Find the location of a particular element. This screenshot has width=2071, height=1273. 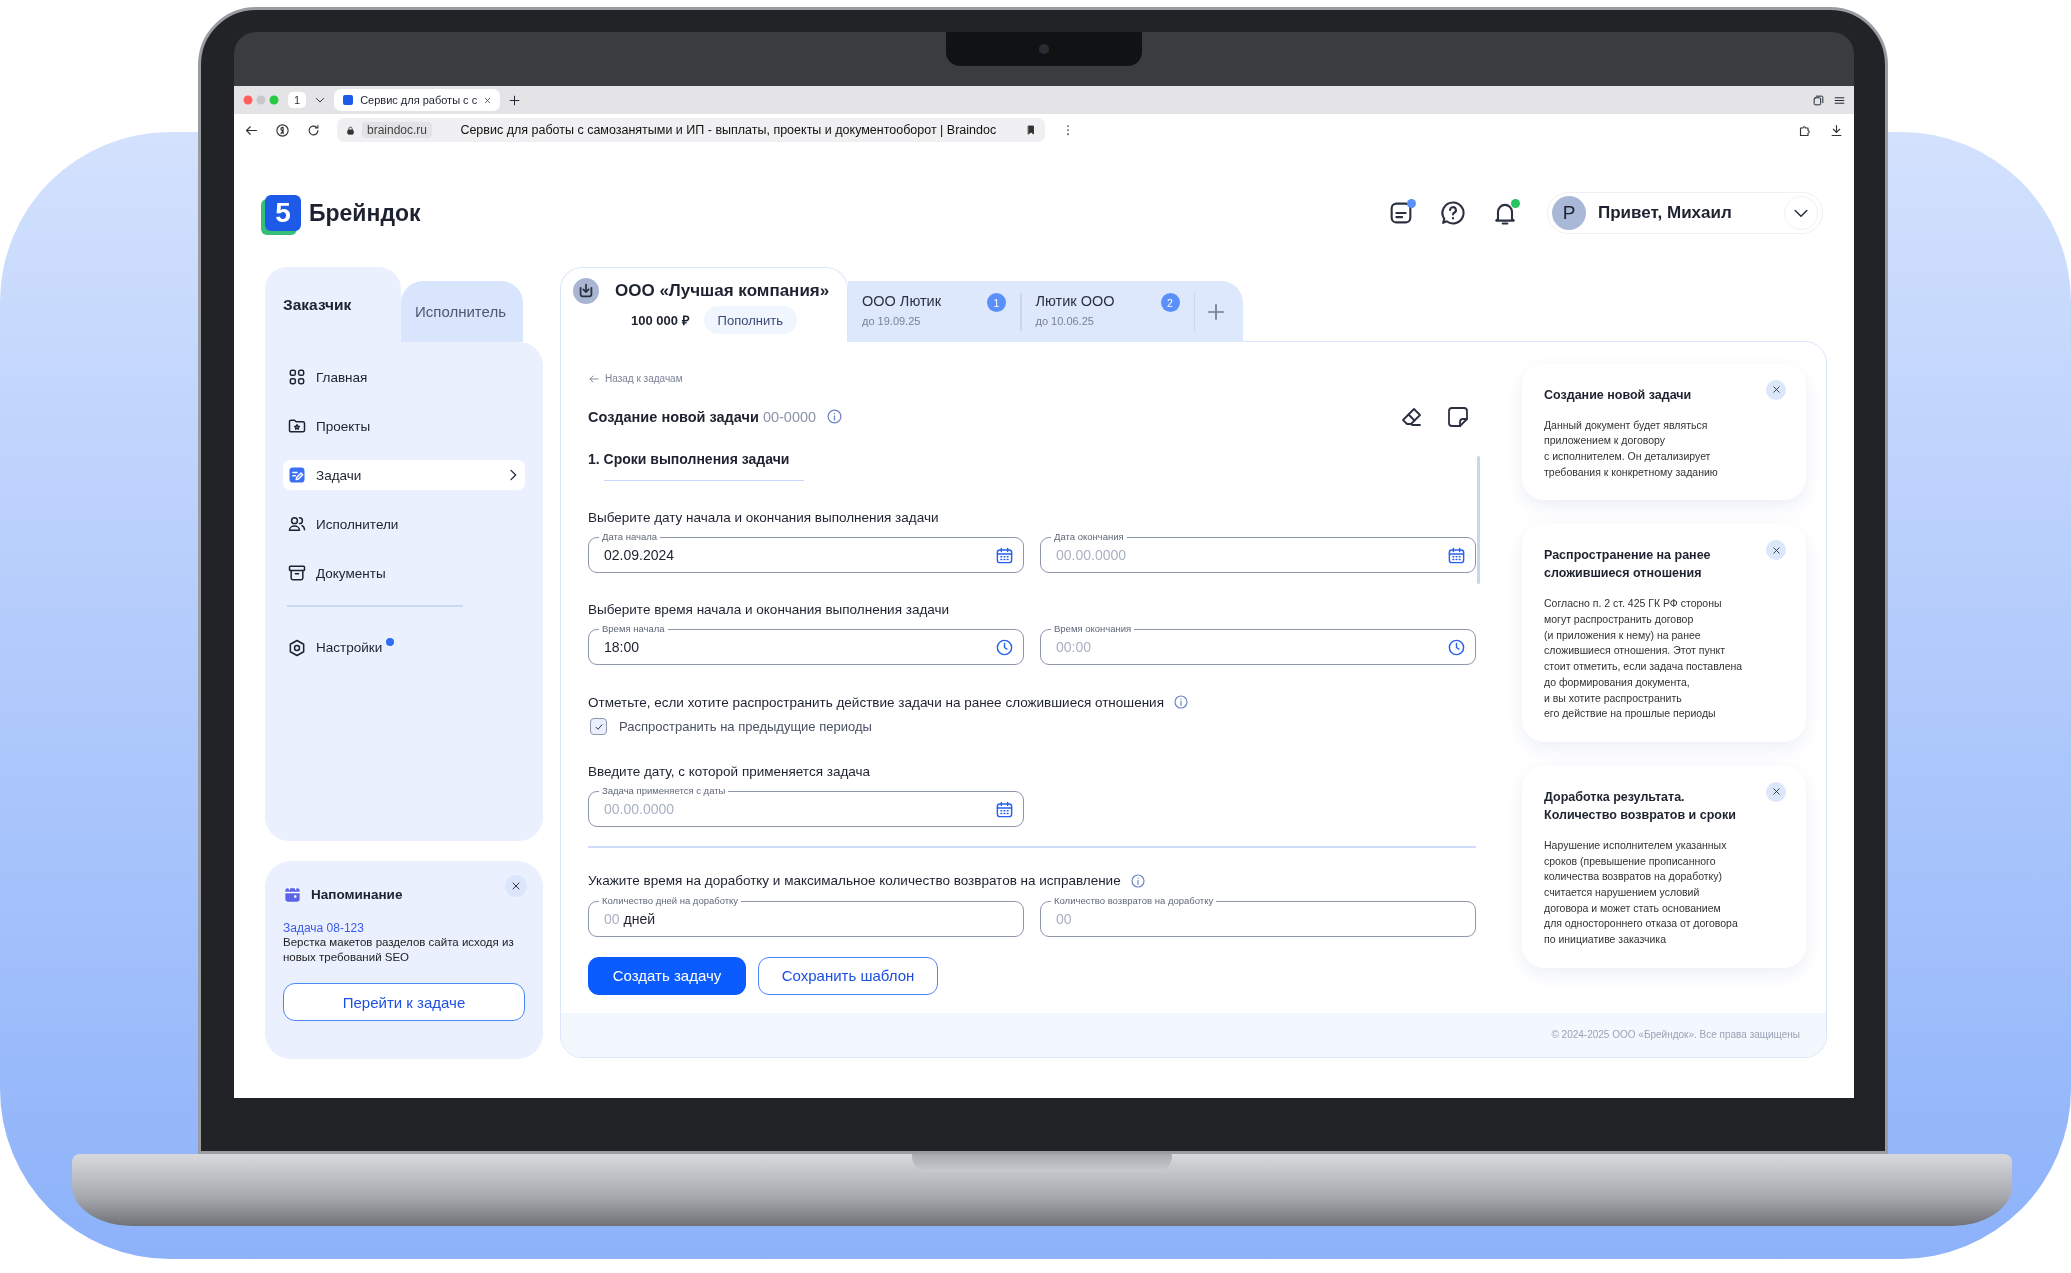

url-text: braindoc.ru is located at coordinates (397, 130).